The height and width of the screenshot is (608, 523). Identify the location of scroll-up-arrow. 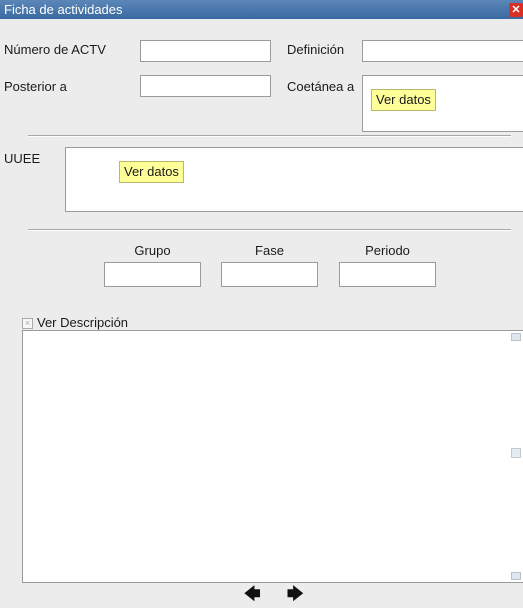
(516, 337).